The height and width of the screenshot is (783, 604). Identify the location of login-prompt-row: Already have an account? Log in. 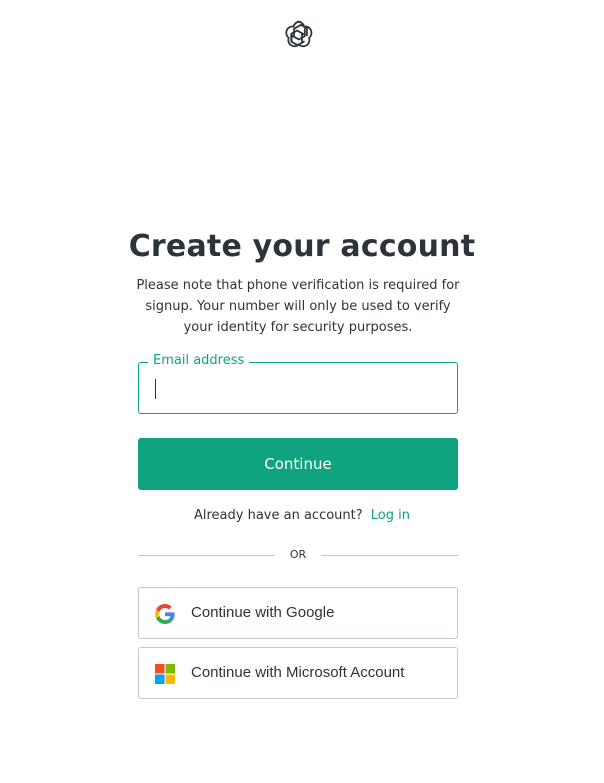
(302, 516).